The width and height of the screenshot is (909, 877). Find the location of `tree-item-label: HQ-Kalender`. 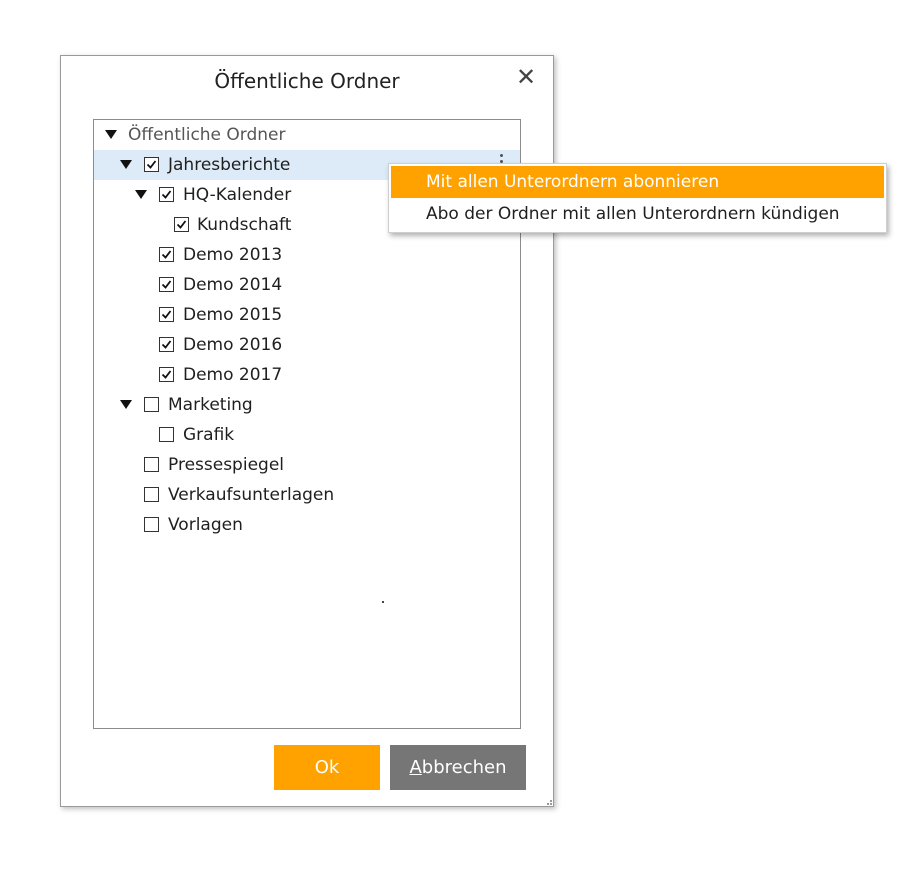

tree-item-label: HQ-Kalender is located at coordinates (237, 195).